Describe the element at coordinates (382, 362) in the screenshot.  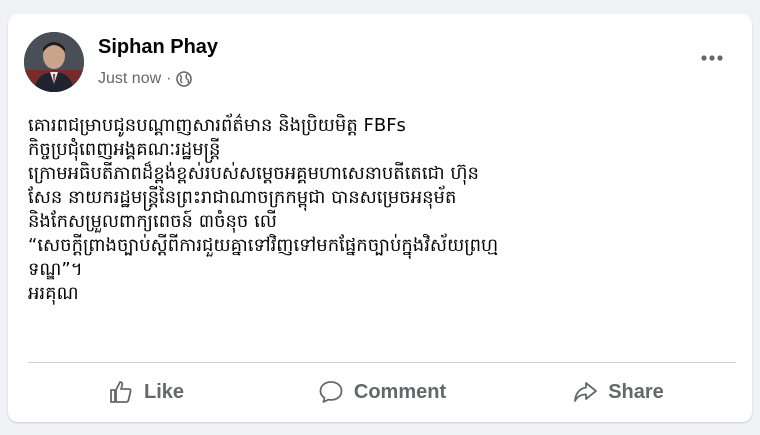
I see `actions-divider` at that location.